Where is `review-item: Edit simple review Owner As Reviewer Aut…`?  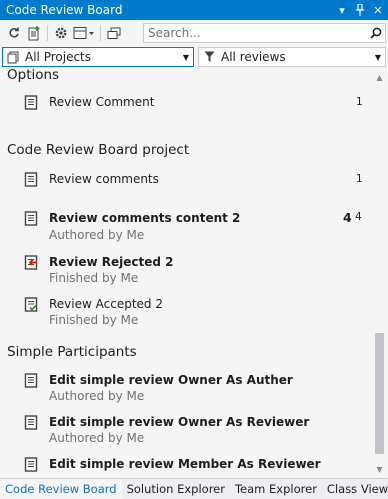 review-item: Edit simple review Owner As Reviewer Aut… is located at coordinates (185, 430).